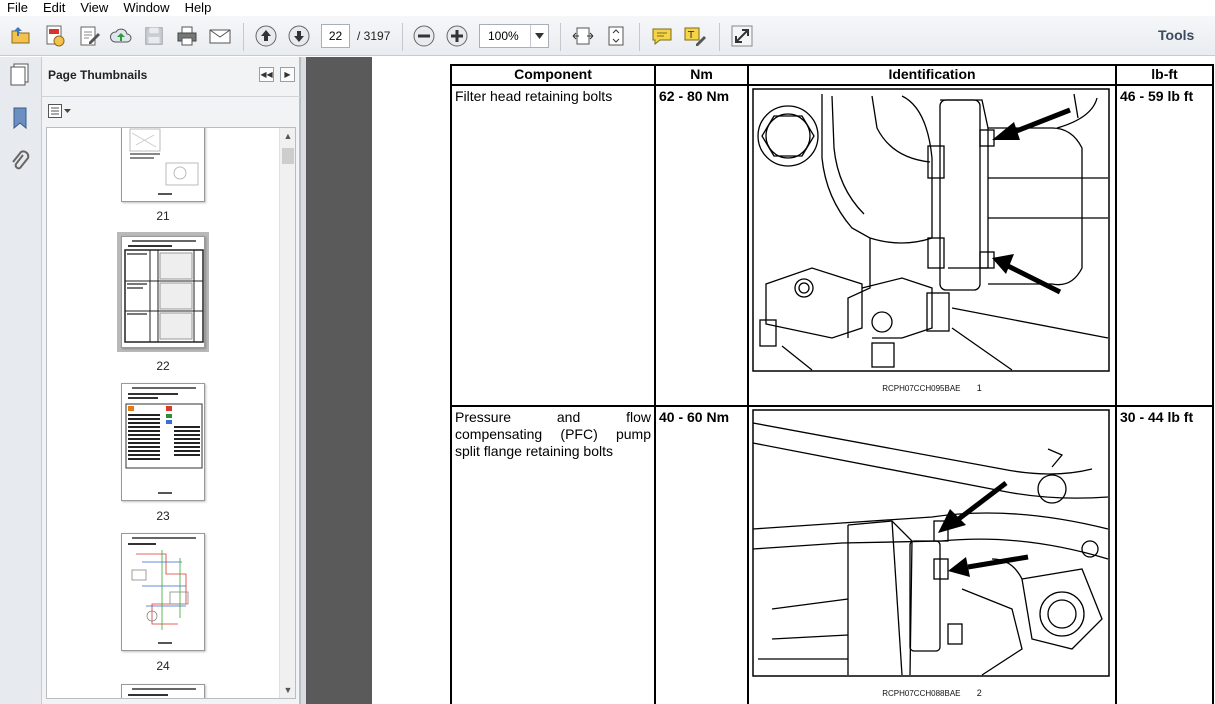 The image size is (1215, 704). I want to click on attachments-toggle, so click(20, 162).